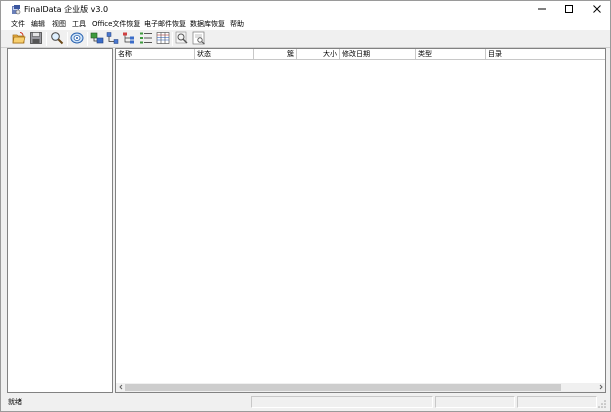 This screenshot has width=611, height=412. I want to click on title-bar: FinalData 企业版 v3.0, so click(305, 10).